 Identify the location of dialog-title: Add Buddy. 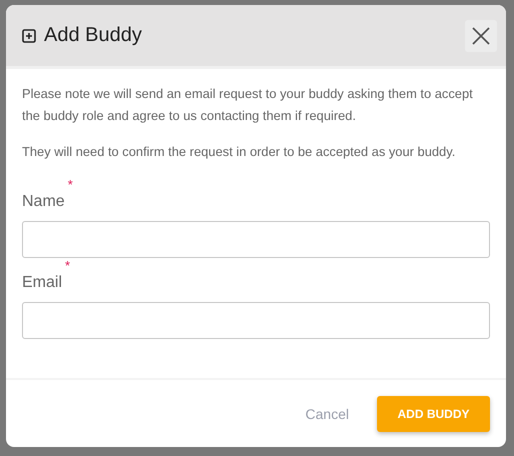
(93, 35).